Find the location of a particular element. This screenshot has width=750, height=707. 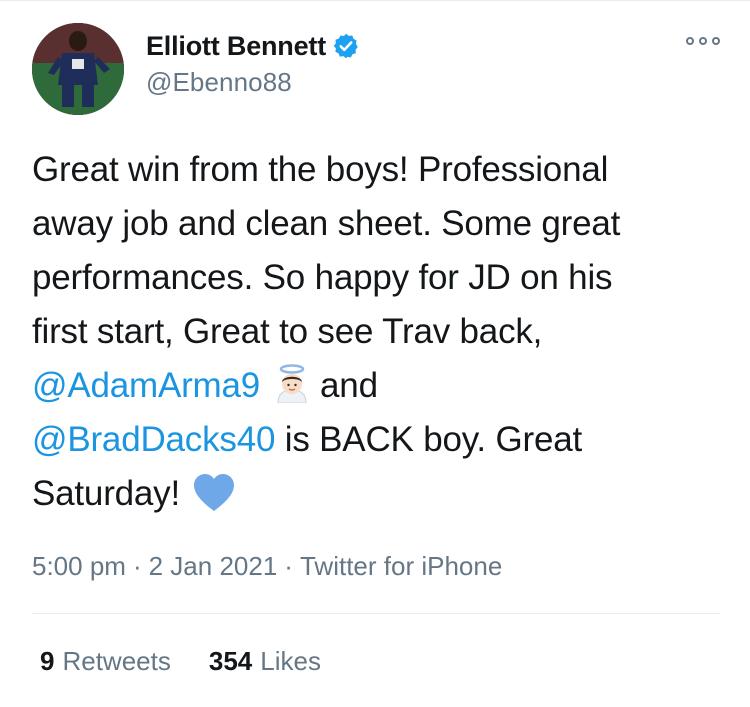

mention-link: @BradDacks40 is located at coordinates (153, 439).